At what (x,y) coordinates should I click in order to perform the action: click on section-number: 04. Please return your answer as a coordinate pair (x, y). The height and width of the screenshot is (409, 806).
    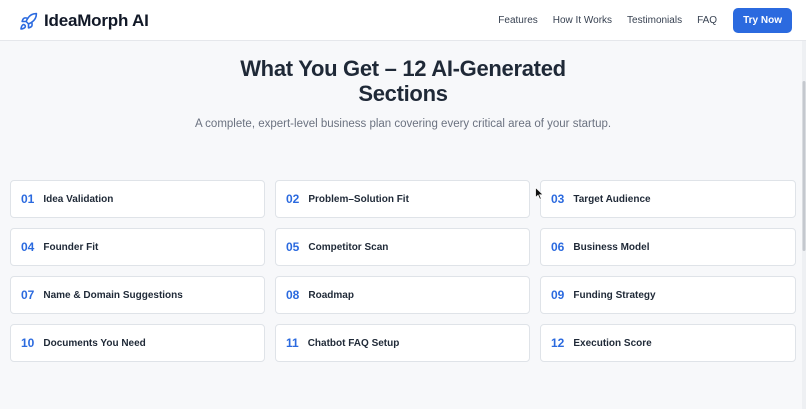
    Looking at the image, I should click on (28, 247).